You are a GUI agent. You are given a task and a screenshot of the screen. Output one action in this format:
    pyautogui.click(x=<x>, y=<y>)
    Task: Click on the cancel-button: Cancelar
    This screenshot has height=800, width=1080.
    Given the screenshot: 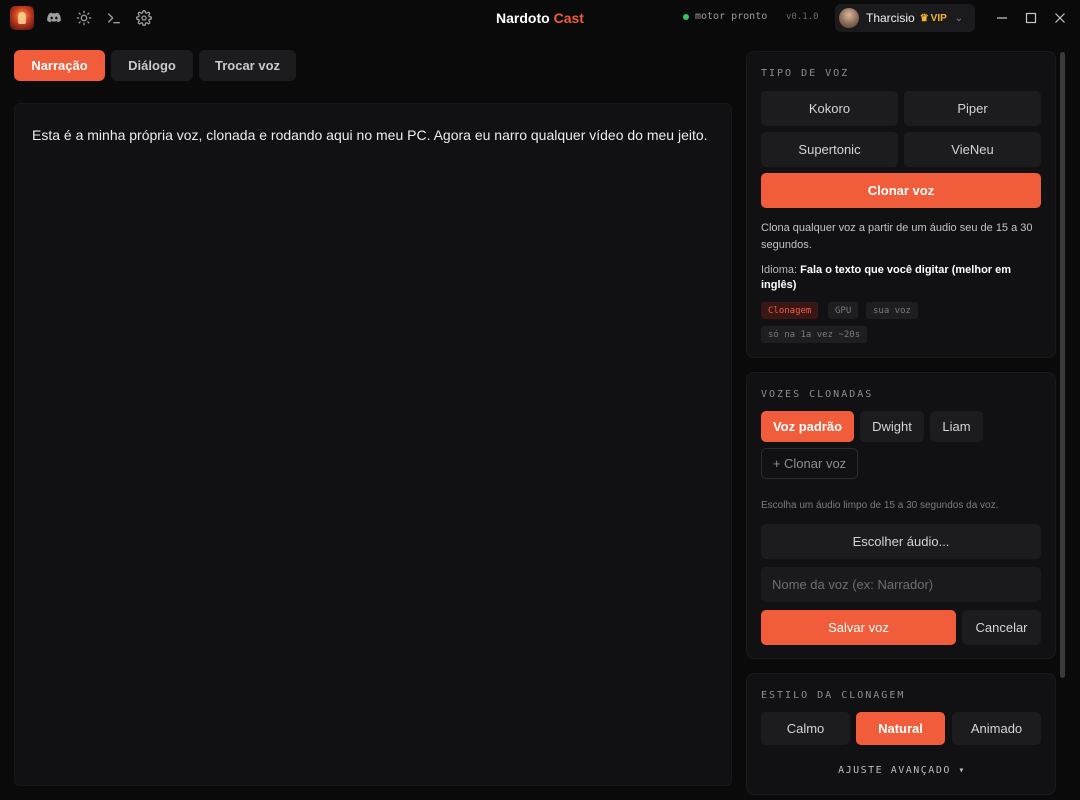 What is the action you would take?
    pyautogui.click(x=1001, y=627)
    